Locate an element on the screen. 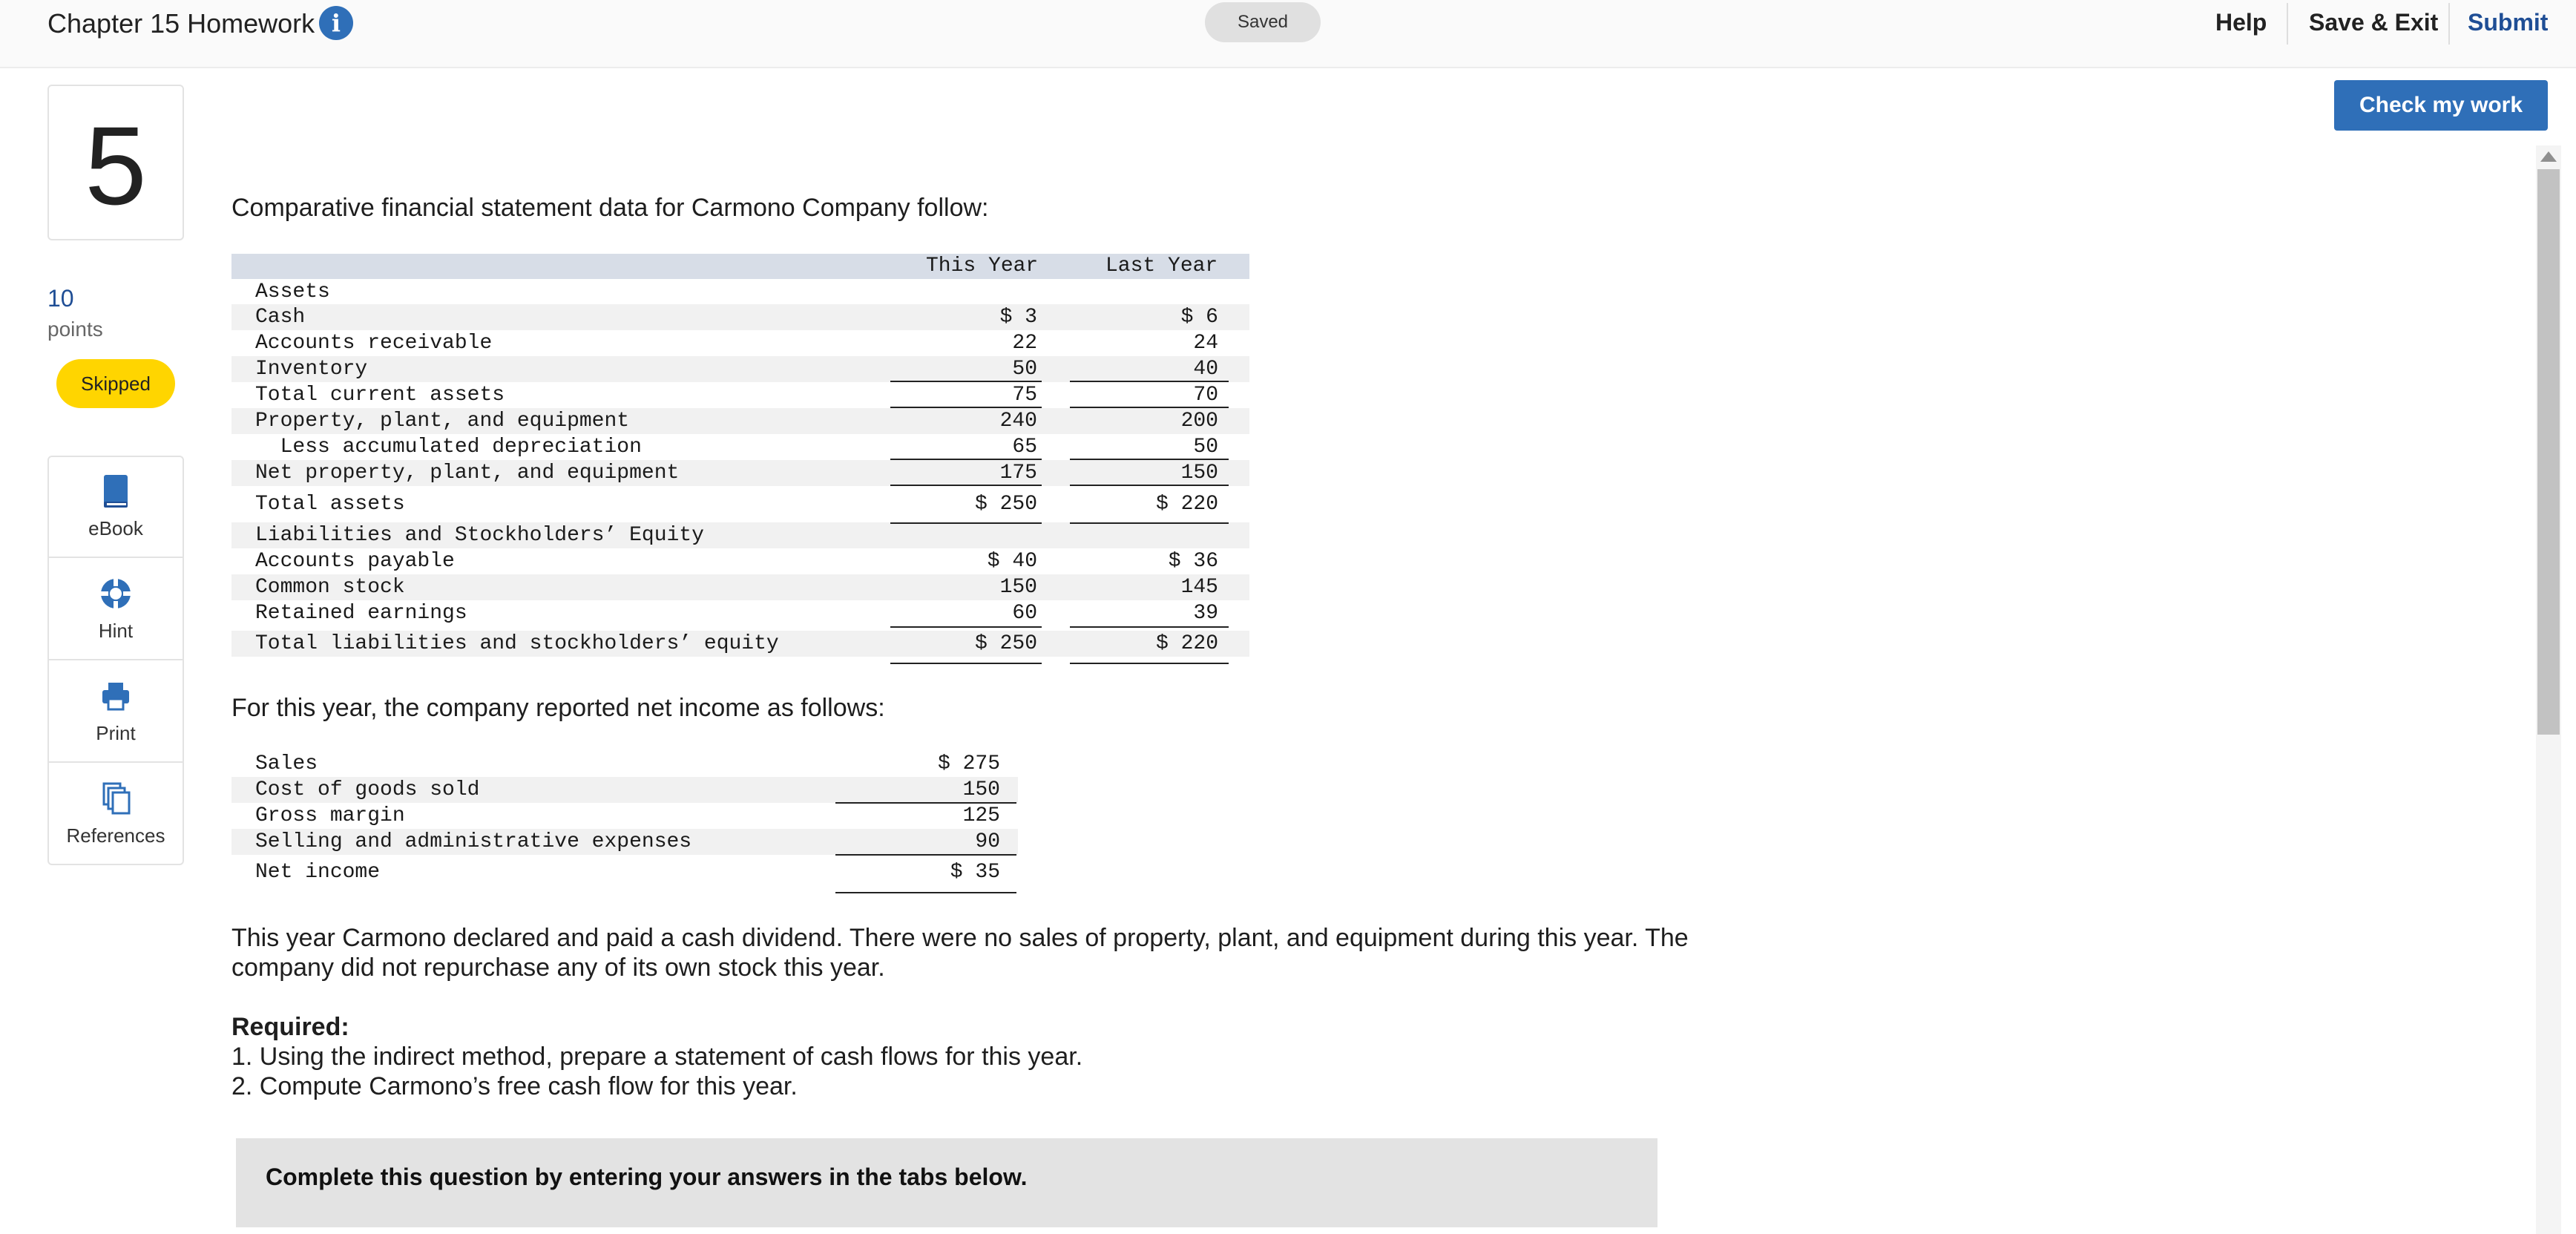 The height and width of the screenshot is (1234, 2576). table-row: Less accumulated depreciation 65 50 is located at coordinates (740, 447).